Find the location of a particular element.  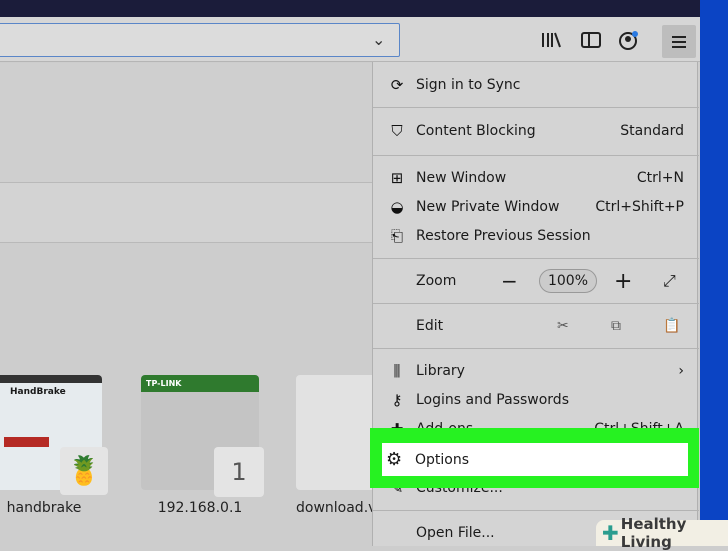

zoom-in-button: + is located at coordinates (623, 281).